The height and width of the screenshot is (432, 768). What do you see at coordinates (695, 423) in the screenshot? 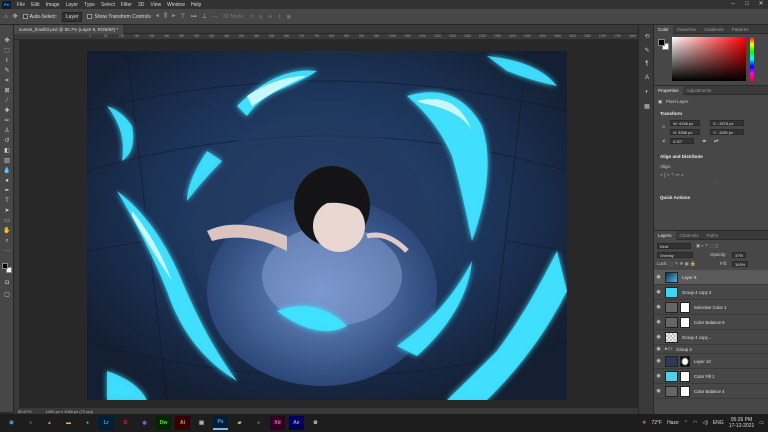
I see `wifi-icon: ◠` at bounding box center [695, 423].